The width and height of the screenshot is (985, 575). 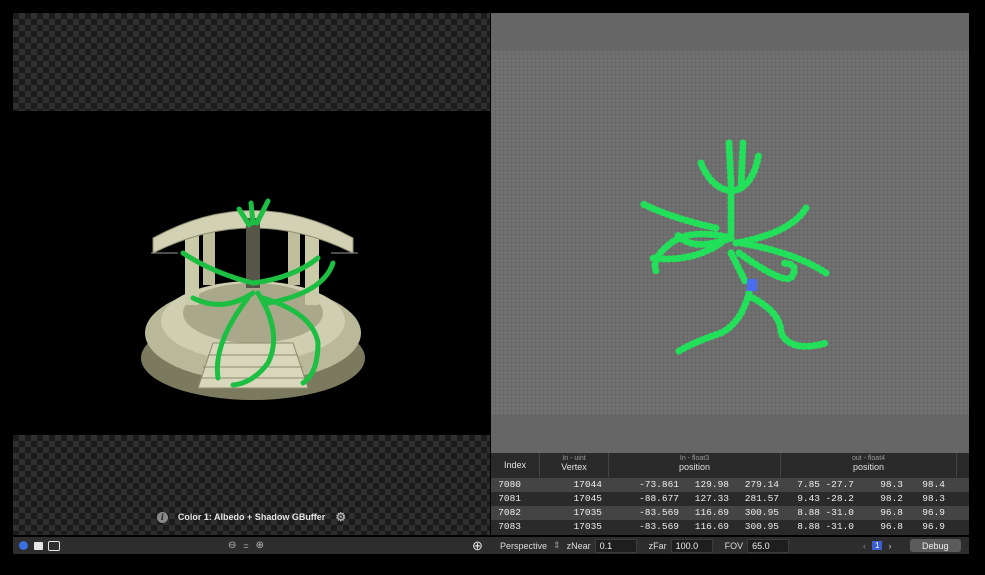 I want to click on chevron-updown-icon: ⇕, so click(x=557, y=545).